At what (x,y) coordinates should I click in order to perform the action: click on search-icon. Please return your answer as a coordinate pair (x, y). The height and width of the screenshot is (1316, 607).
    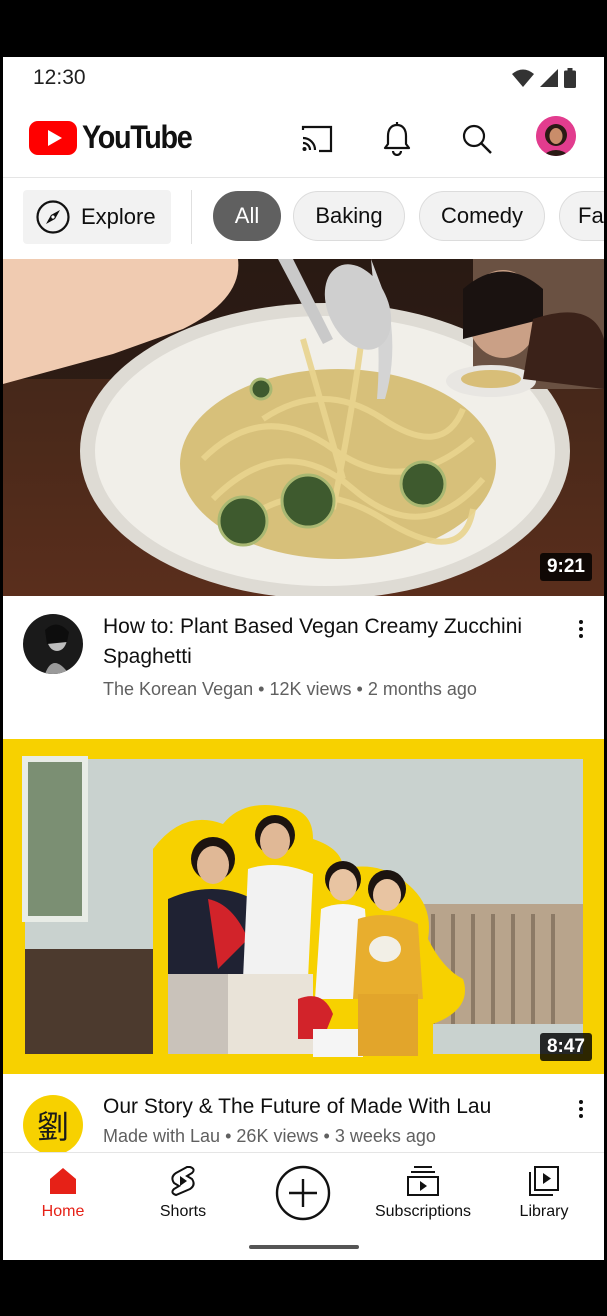
    Looking at the image, I should click on (477, 139).